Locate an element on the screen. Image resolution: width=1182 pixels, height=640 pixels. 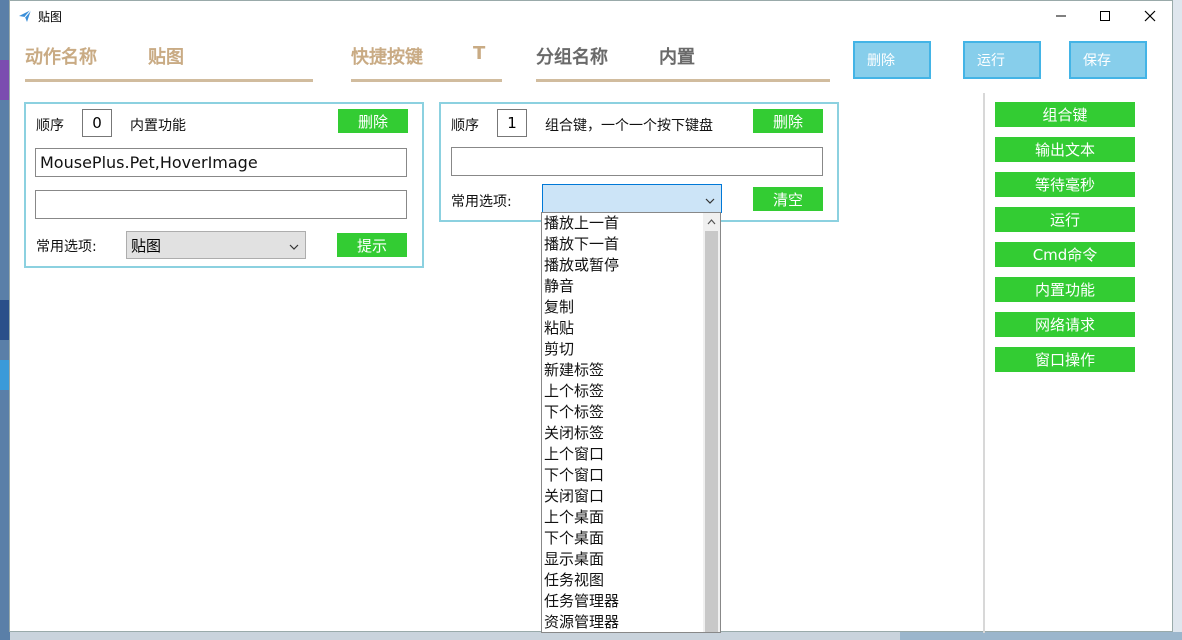
step-type-label: 组合键，一个一个按下键盘 is located at coordinates (629, 126).